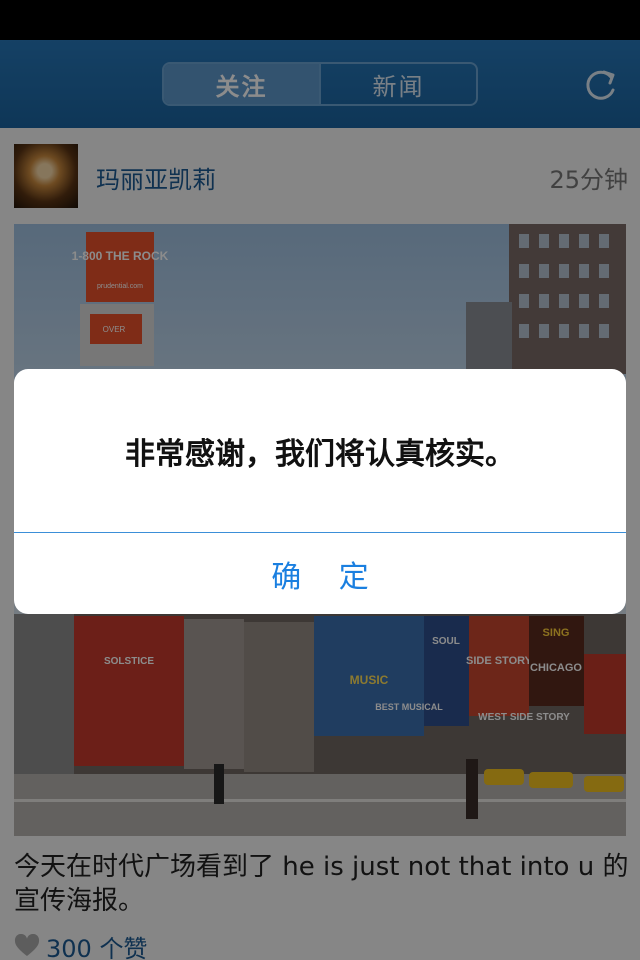 Image resolution: width=640 pixels, height=960 pixels. What do you see at coordinates (320, 20) in the screenshot?
I see `status-bar` at bounding box center [320, 20].